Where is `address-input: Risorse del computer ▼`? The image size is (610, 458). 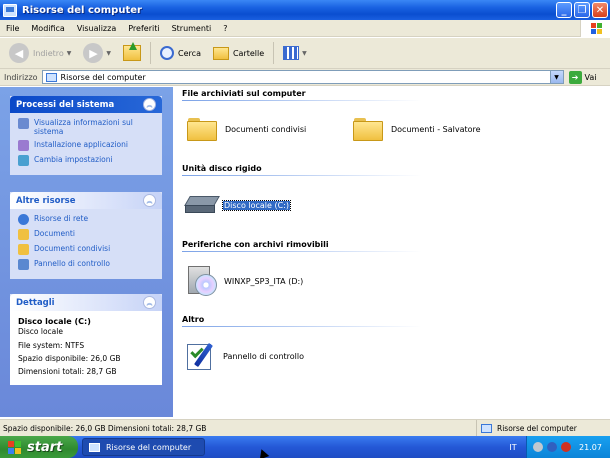 address-input: Risorse del computer ▼ is located at coordinates (302, 77).